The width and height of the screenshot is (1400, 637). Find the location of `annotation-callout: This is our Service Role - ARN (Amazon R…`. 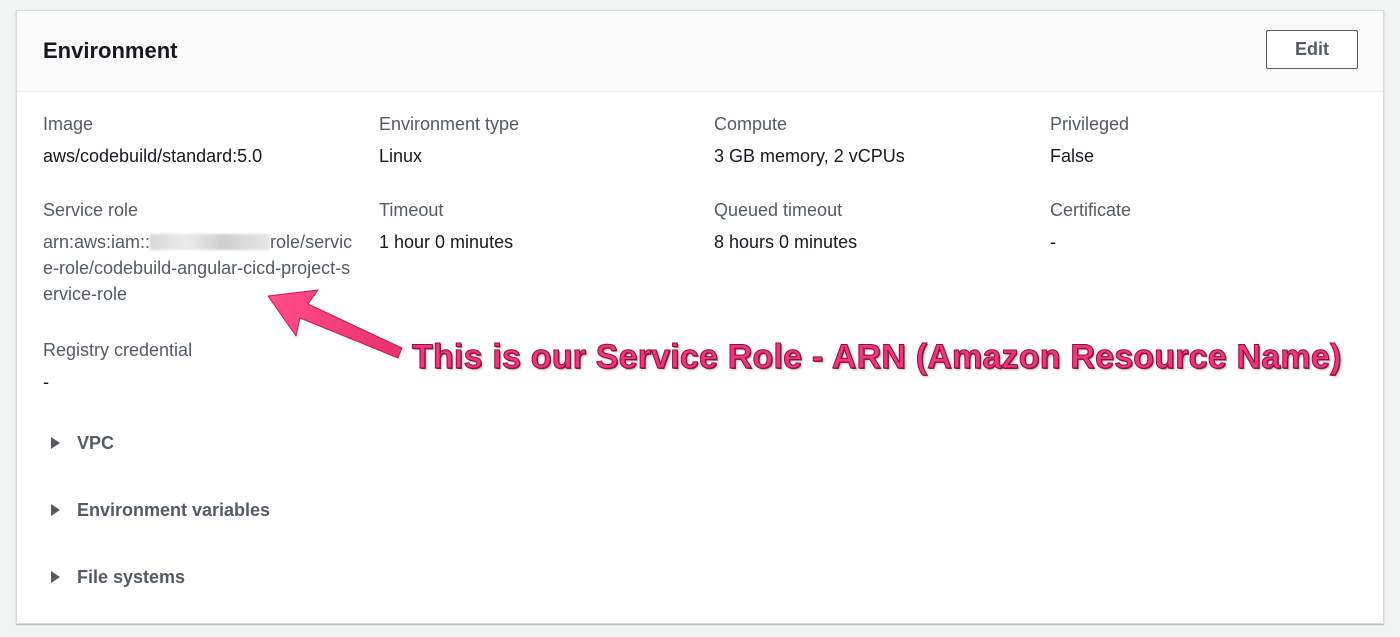

annotation-callout: This is our Service Role - ARN (Amazon R… is located at coordinates (876, 357).